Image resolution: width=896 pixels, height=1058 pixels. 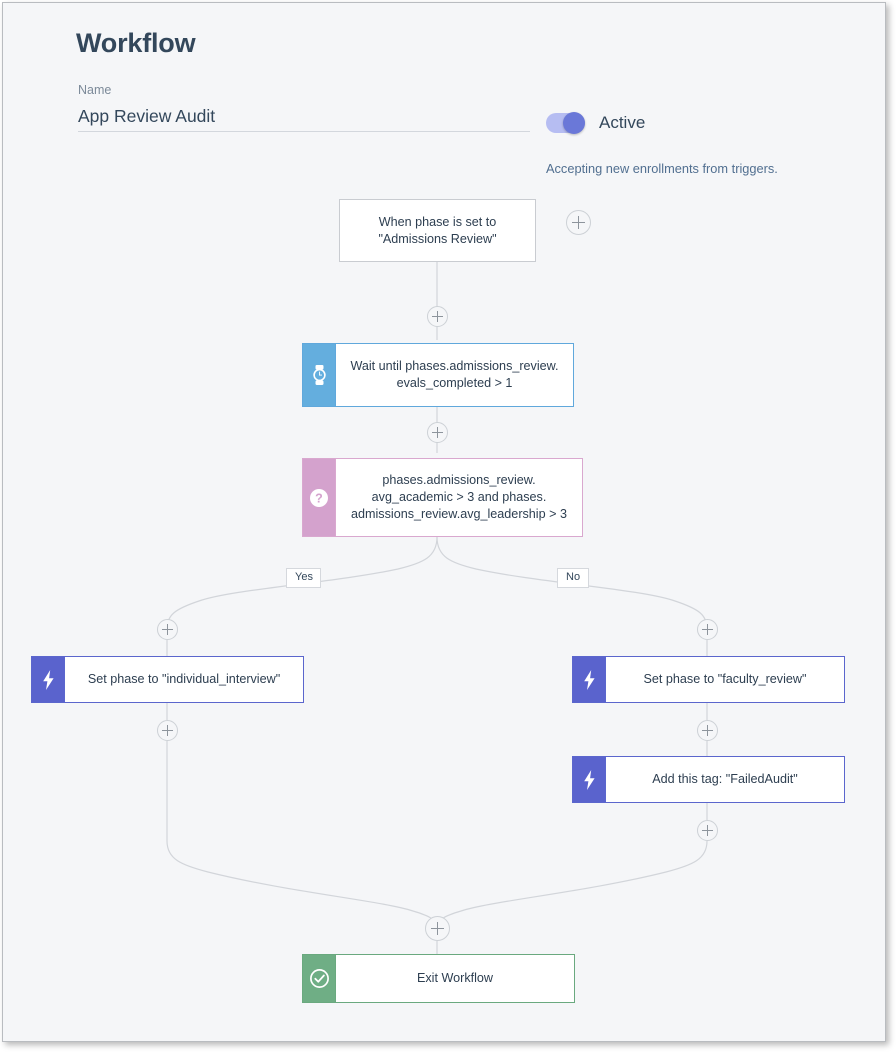 What do you see at coordinates (437, 432) in the screenshot?
I see `add-step-after-delay-button` at bounding box center [437, 432].